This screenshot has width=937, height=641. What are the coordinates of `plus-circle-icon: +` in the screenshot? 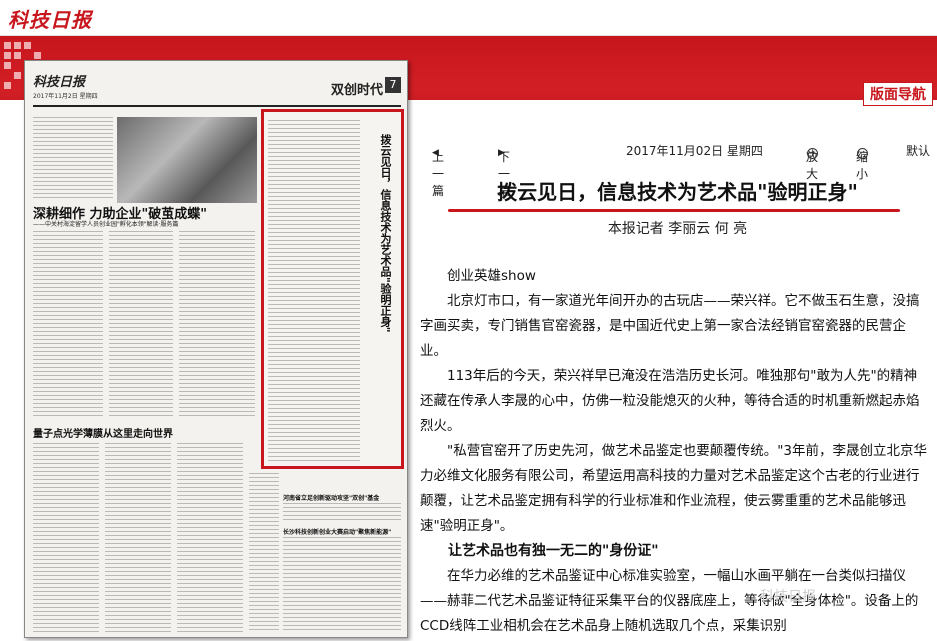 It's located at (812, 153).